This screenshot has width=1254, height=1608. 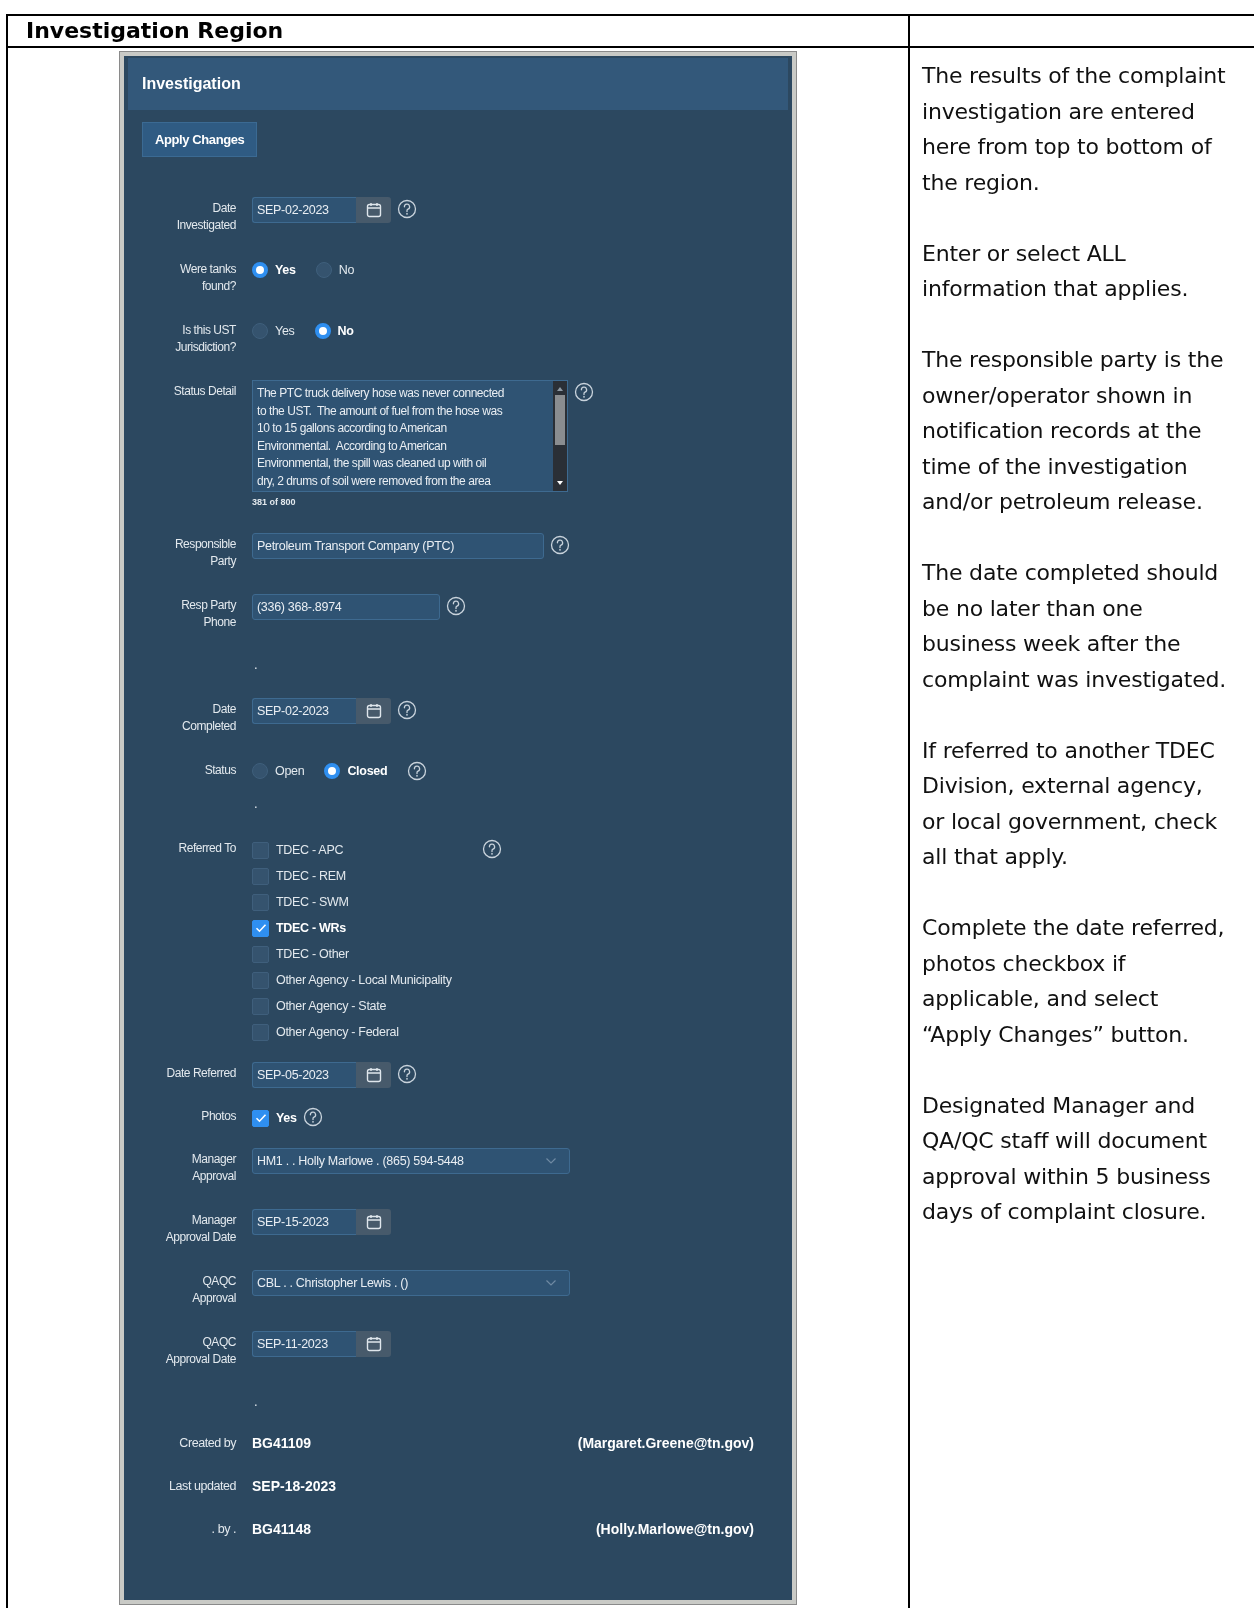 I want to click on instruction-text: The results of the complaint investigation are entered here from top to bottom of the region., so click(x=1074, y=129).